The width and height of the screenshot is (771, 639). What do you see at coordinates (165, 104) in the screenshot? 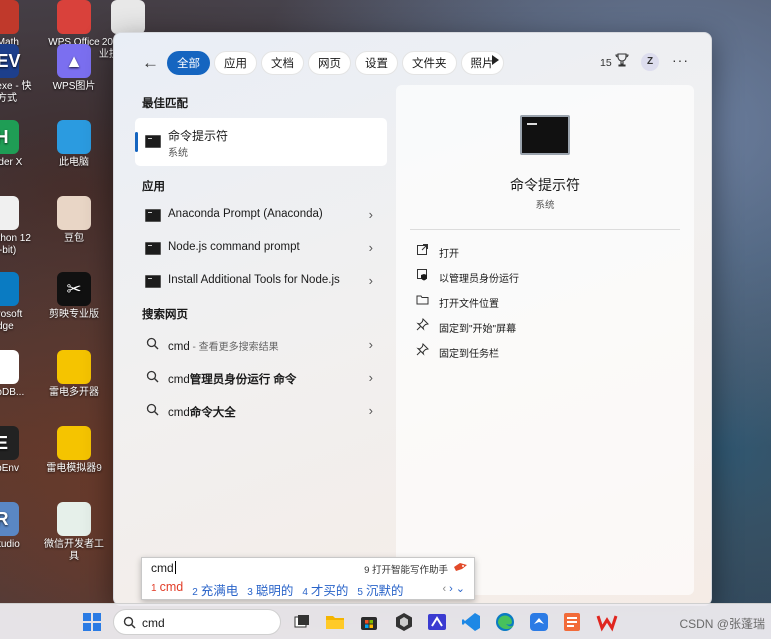
I see `best-match-heading: 最佳匹配` at bounding box center [165, 104].